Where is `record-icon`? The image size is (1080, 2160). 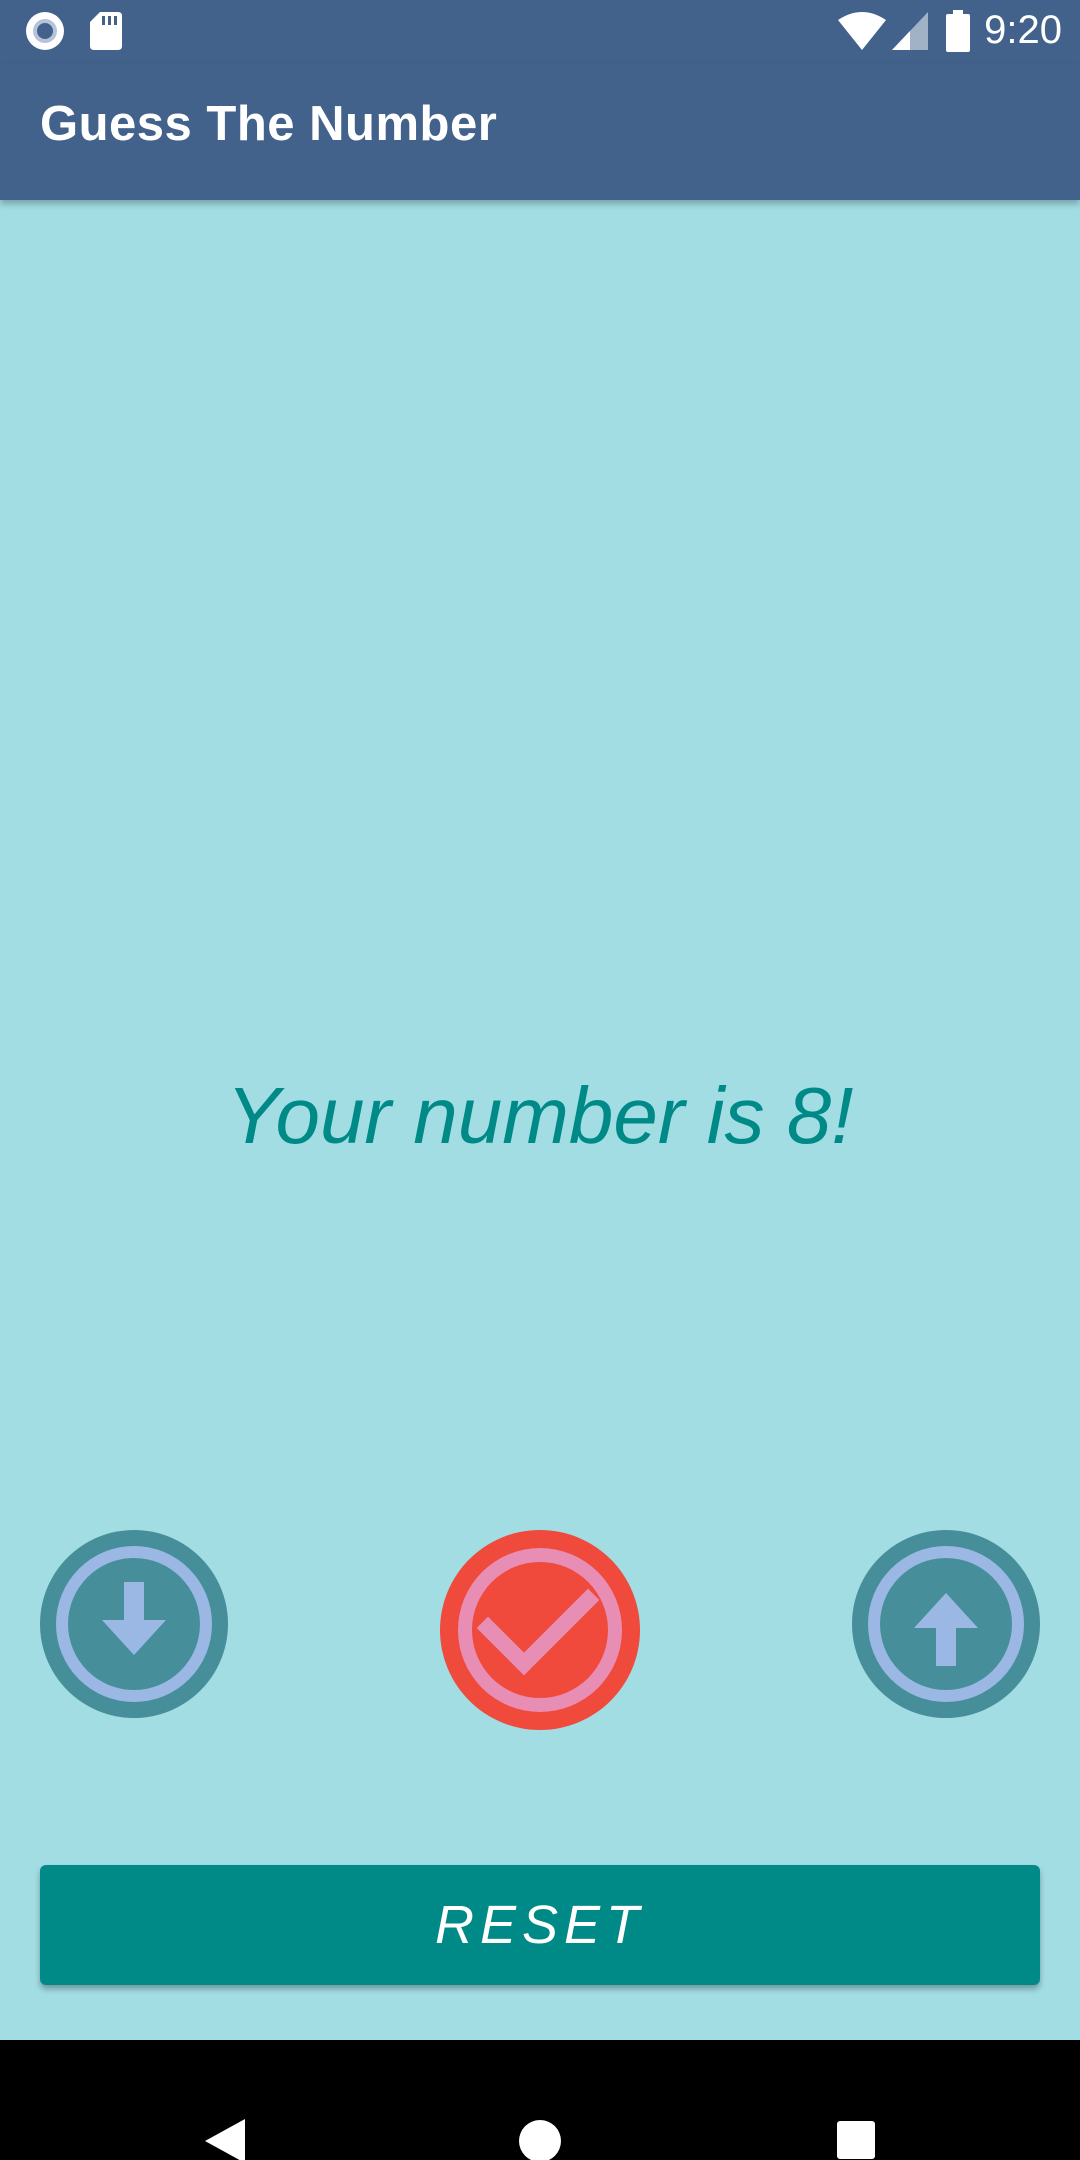
record-icon is located at coordinates (45, 33).